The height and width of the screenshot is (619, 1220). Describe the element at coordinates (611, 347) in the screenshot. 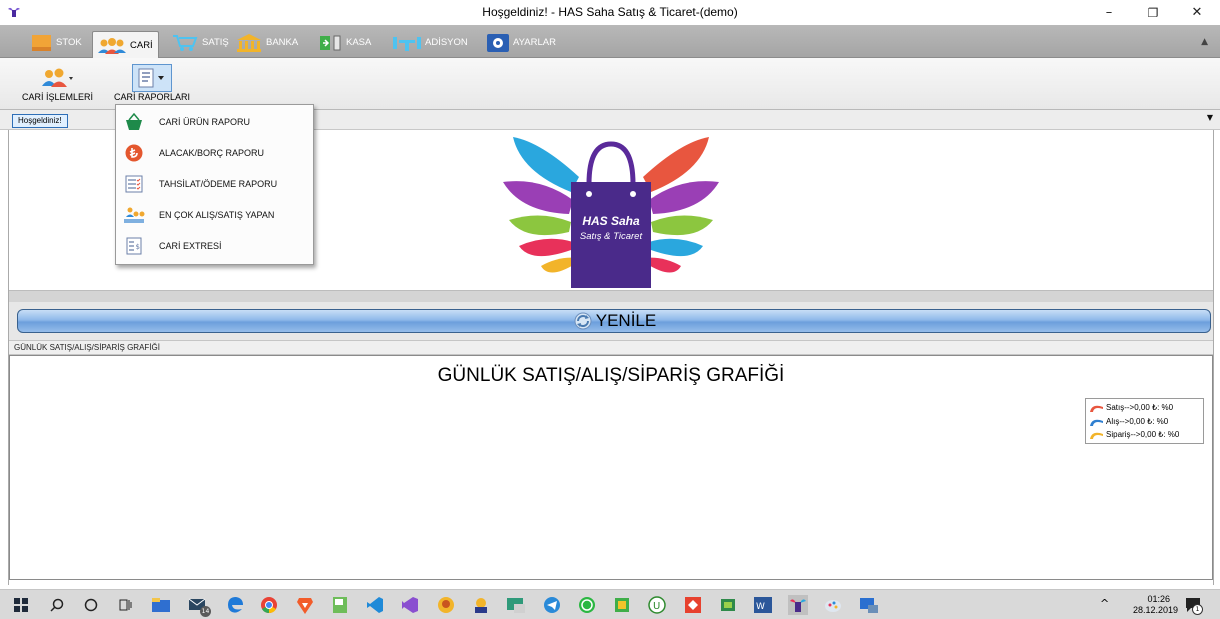

I see `chart-group-header: GÜNLÜK SATIŞ/ALIŞ/SİPARİŞ GRAFİĞİ` at that location.